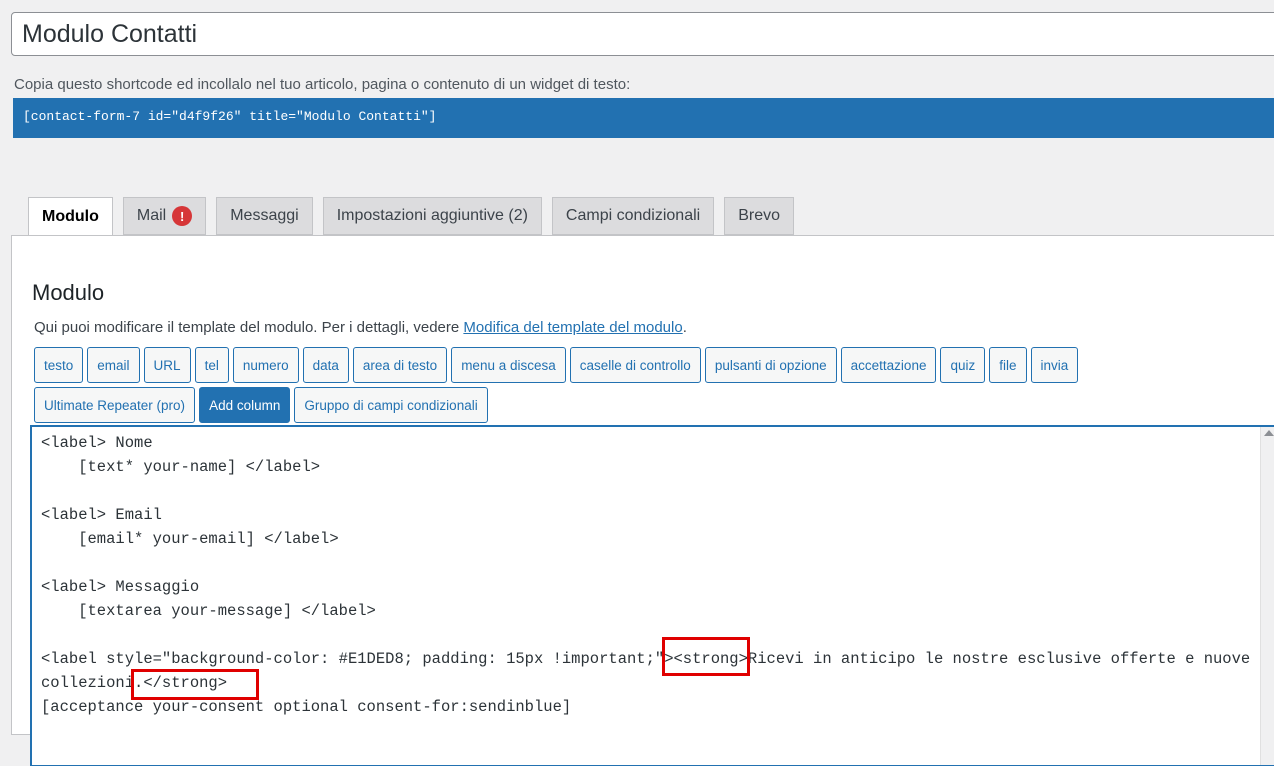 The height and width of the screenshot is (766, 1274). Describe the element at coordinates (245, 405) in the screenshot. I see `add-column-button: Add column` at that location.